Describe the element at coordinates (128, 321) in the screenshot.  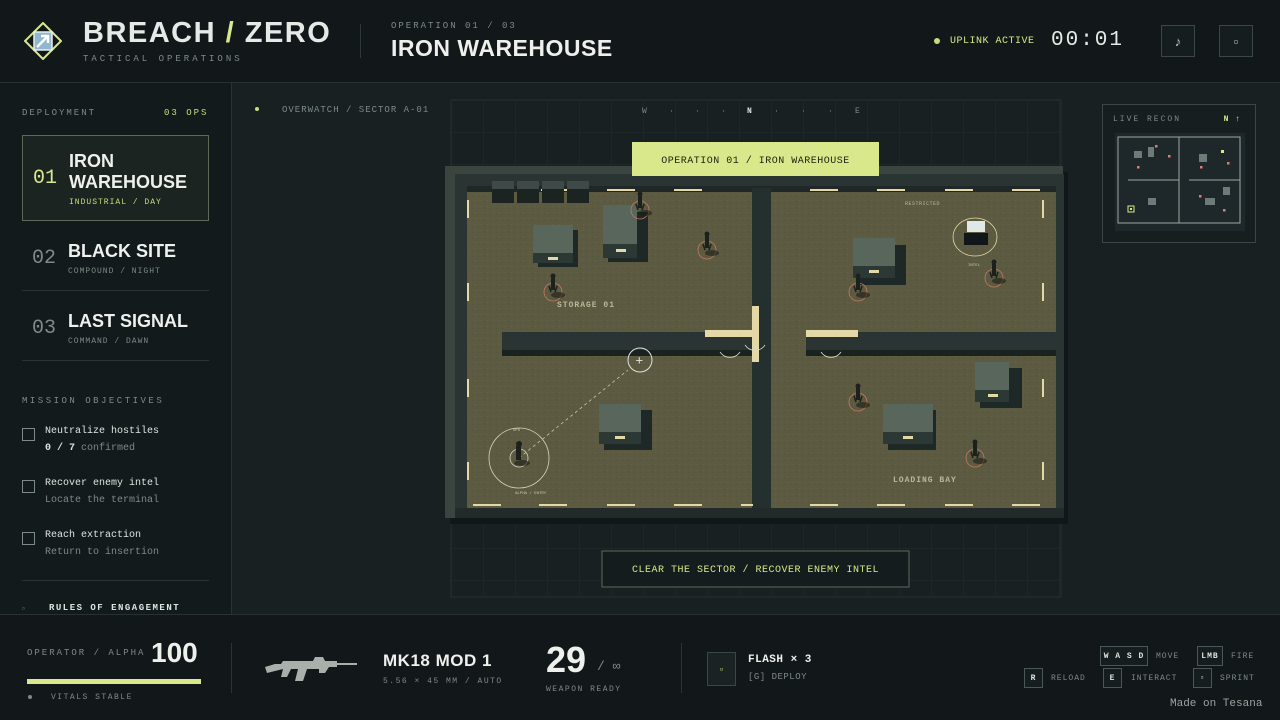
I see `mission-name: LAST SIGNAL` at that location.